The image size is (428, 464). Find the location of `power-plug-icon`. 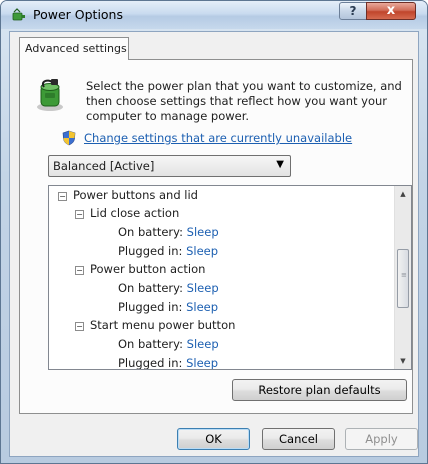

power-plug-icon is located at coordinates (50, 95).